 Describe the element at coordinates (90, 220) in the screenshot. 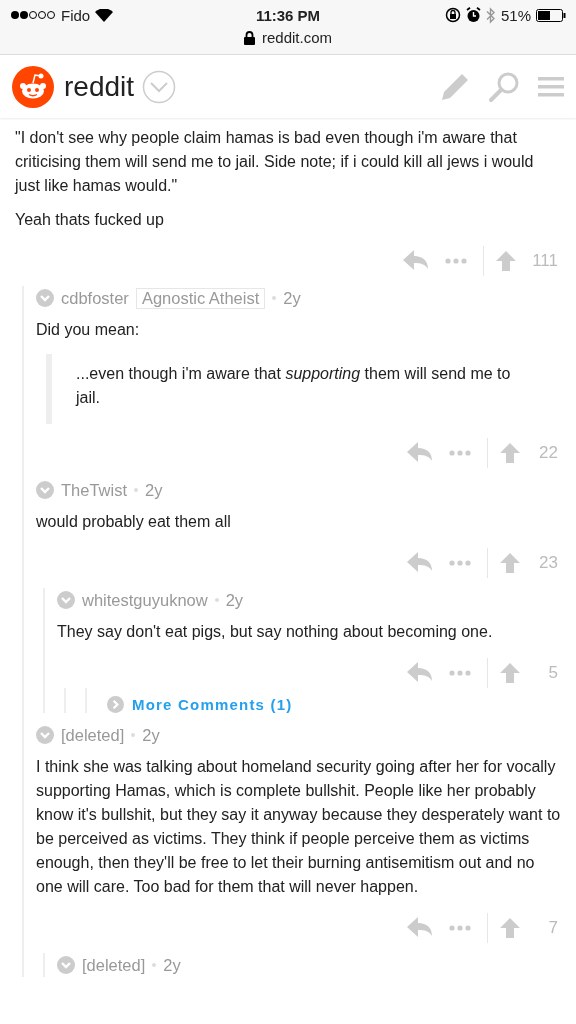

I see `comment-text: Yeah thats fucked up` at that location.